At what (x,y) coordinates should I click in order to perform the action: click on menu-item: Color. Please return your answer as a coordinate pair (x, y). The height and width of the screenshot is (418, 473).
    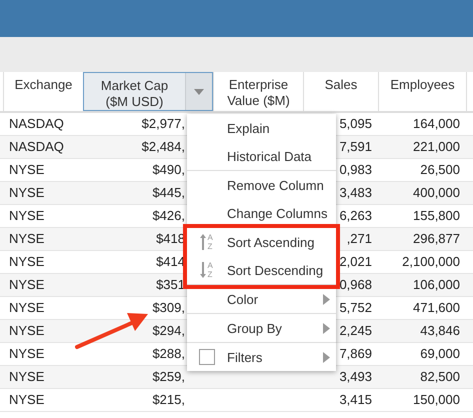
    Looking at the image, I should click on (261, 299).